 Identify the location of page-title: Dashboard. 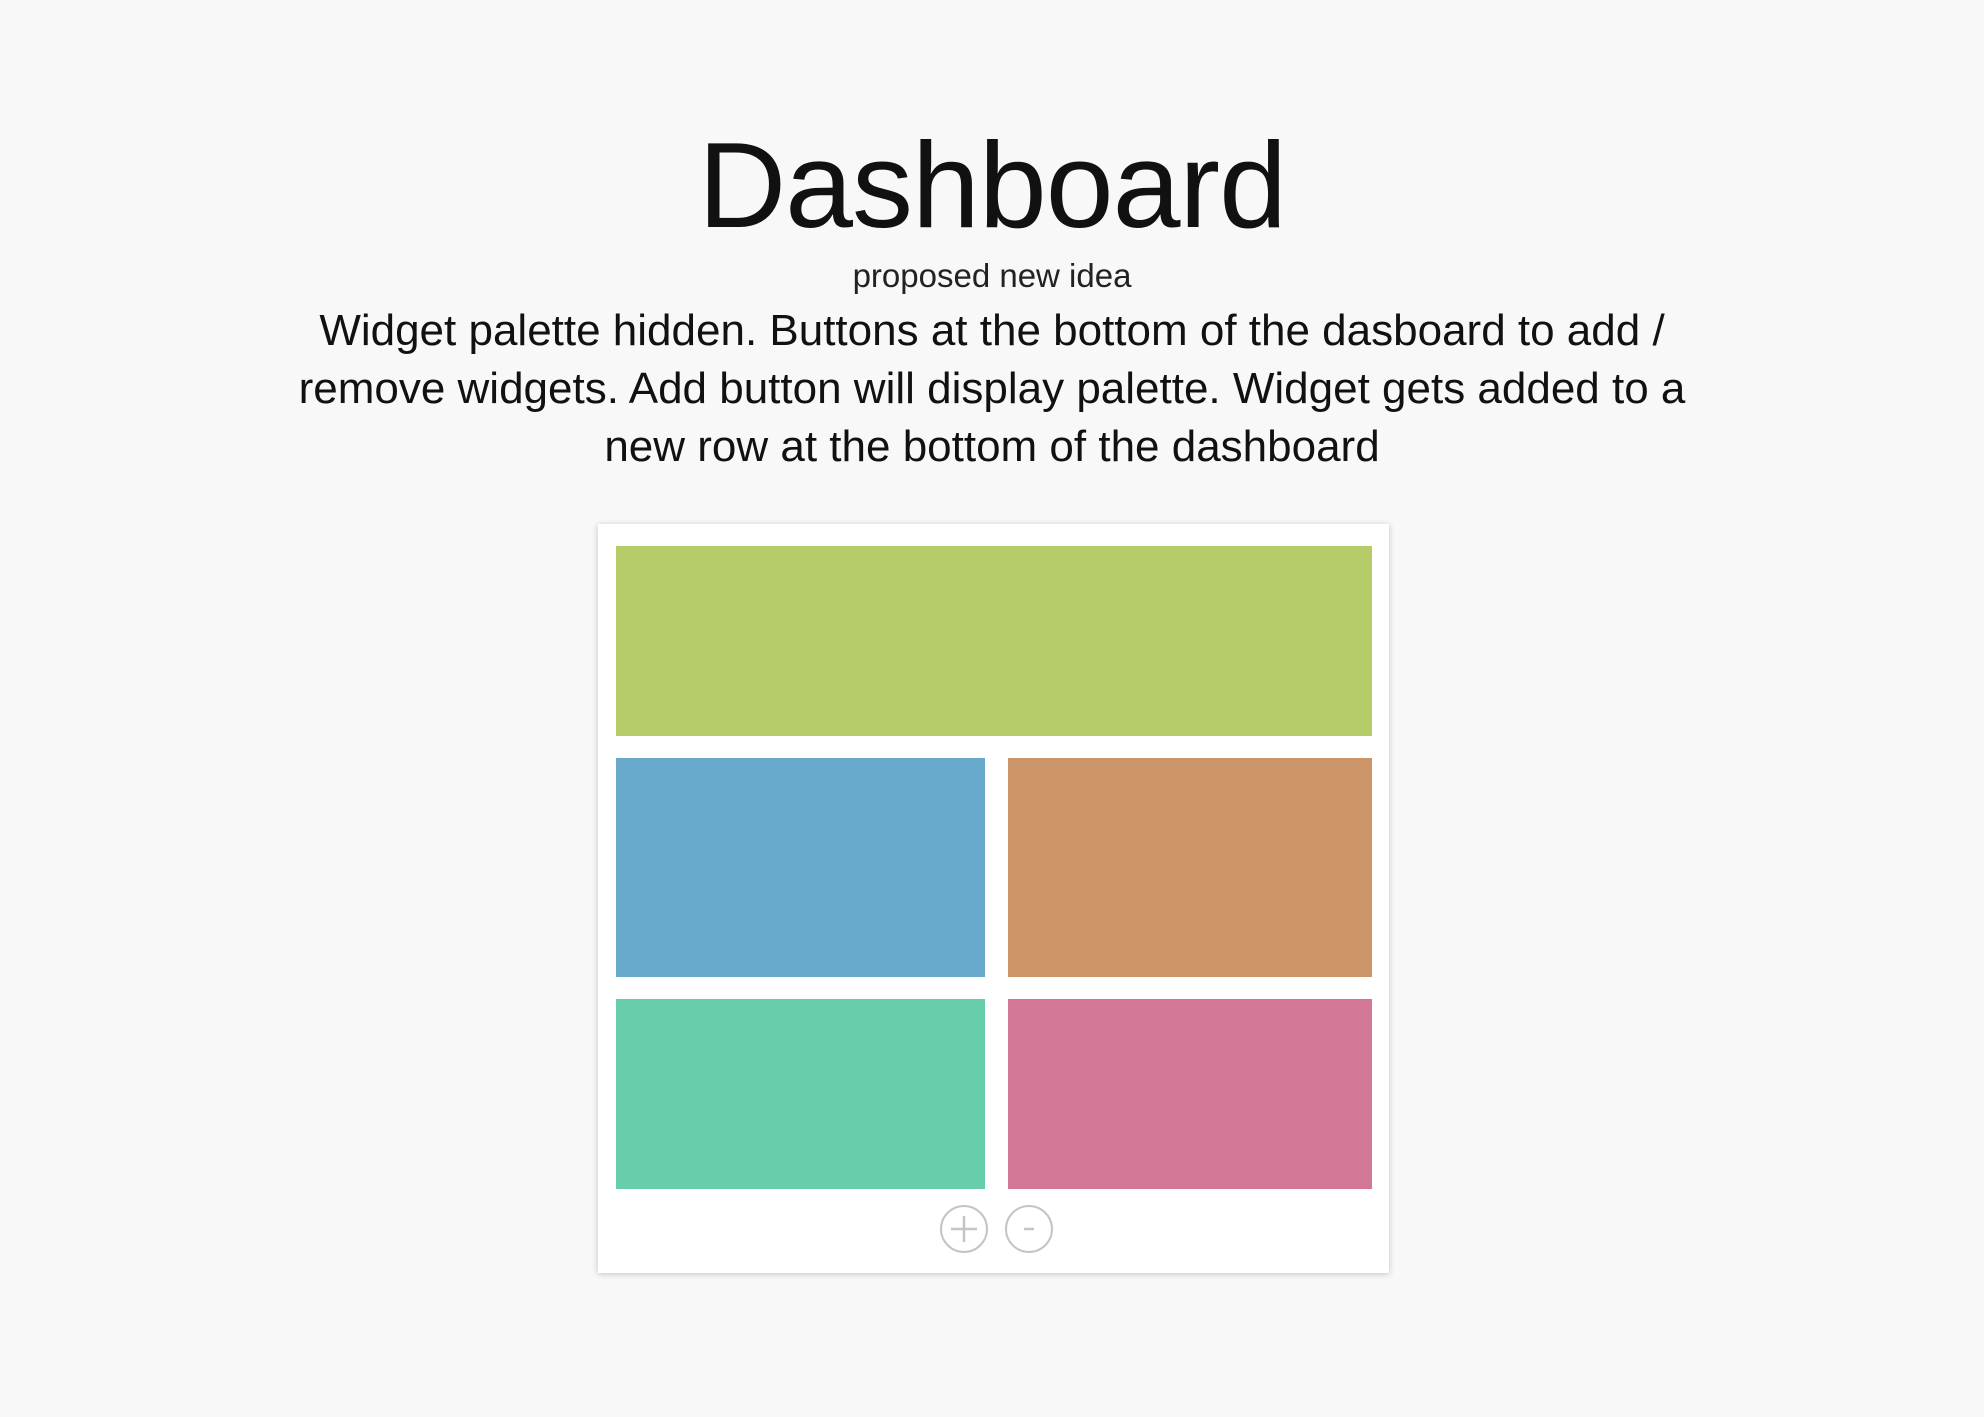
(992, 185).